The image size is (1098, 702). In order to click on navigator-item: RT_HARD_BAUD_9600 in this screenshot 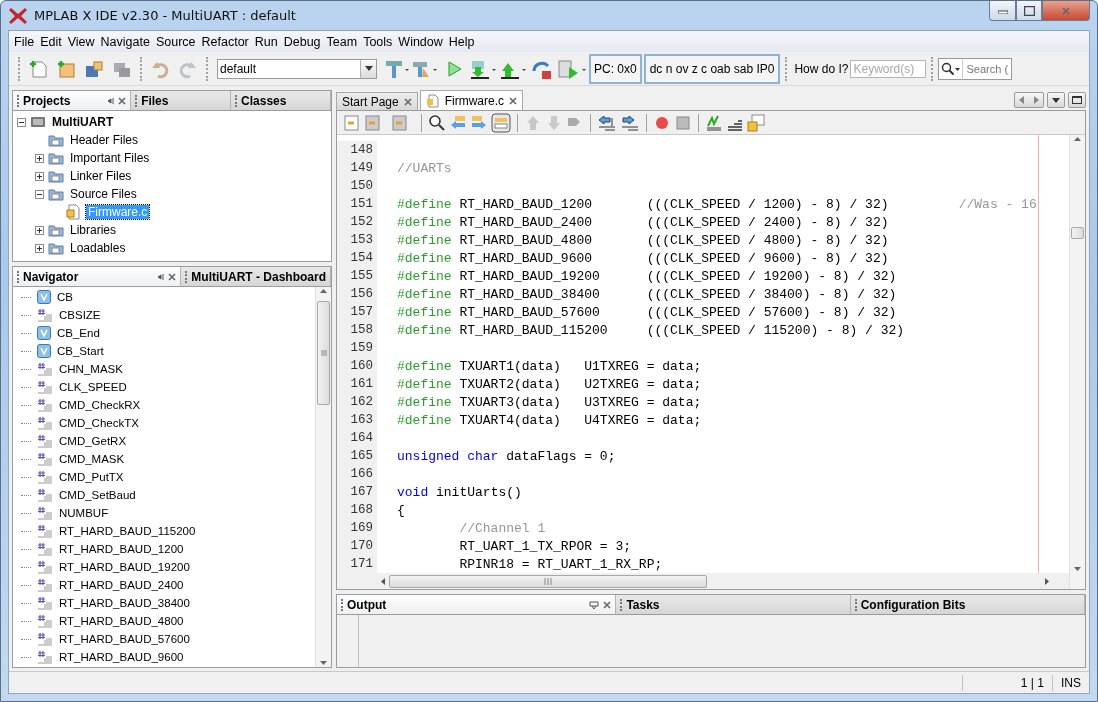, I will do `click(121, 657)`.